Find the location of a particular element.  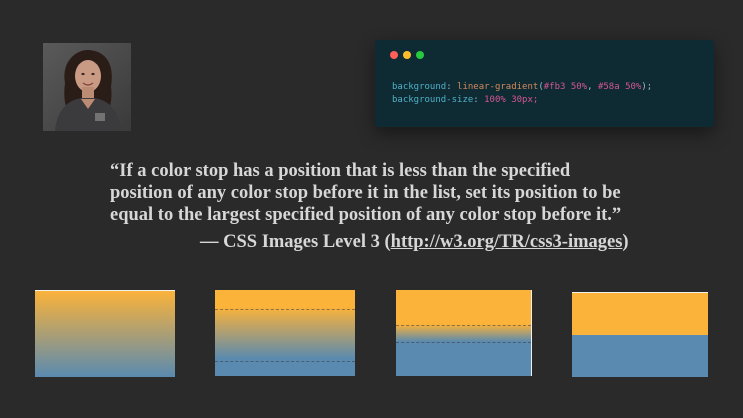

window-controls is located at coordinates (407, 55).